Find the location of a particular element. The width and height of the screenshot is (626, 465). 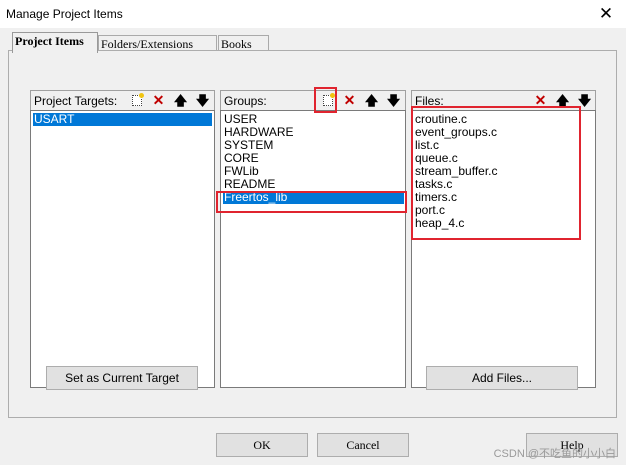

cancel-button: Cancel is located at coordinates (363, 445).